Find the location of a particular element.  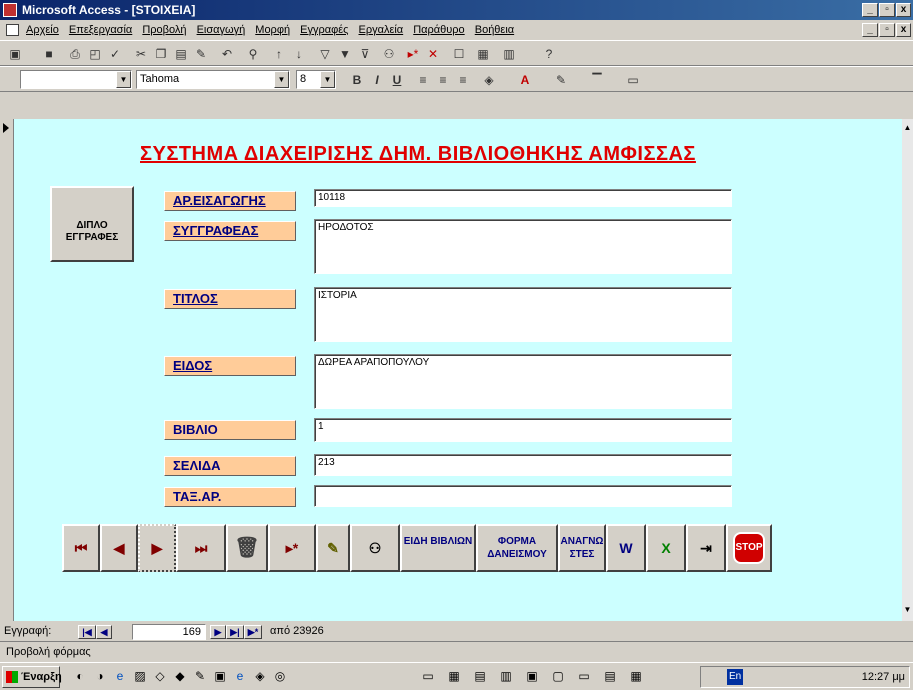

filter-by-form-icon: ▼ is located at coordinates (345, 54).